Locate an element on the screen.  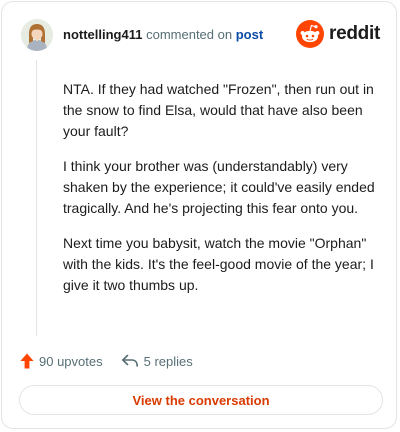
reddit-wordmark: reddit is located at coordinates (354, 33).